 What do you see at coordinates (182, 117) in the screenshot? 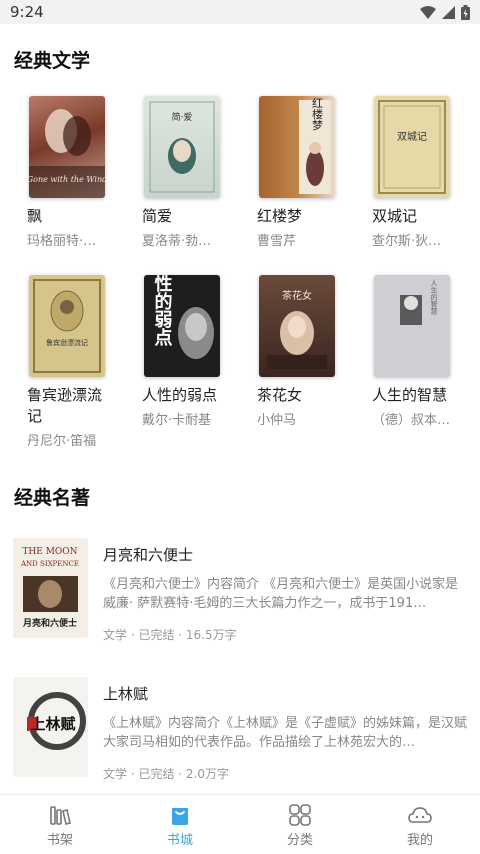
I see `cover-title: 简·爱` at bounding box center [182, 117].